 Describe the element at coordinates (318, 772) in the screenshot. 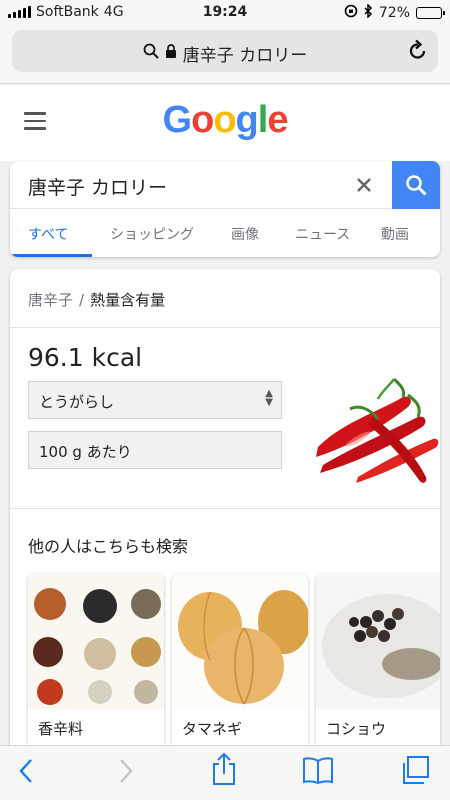

I see `bookmarks-icon` at that location.